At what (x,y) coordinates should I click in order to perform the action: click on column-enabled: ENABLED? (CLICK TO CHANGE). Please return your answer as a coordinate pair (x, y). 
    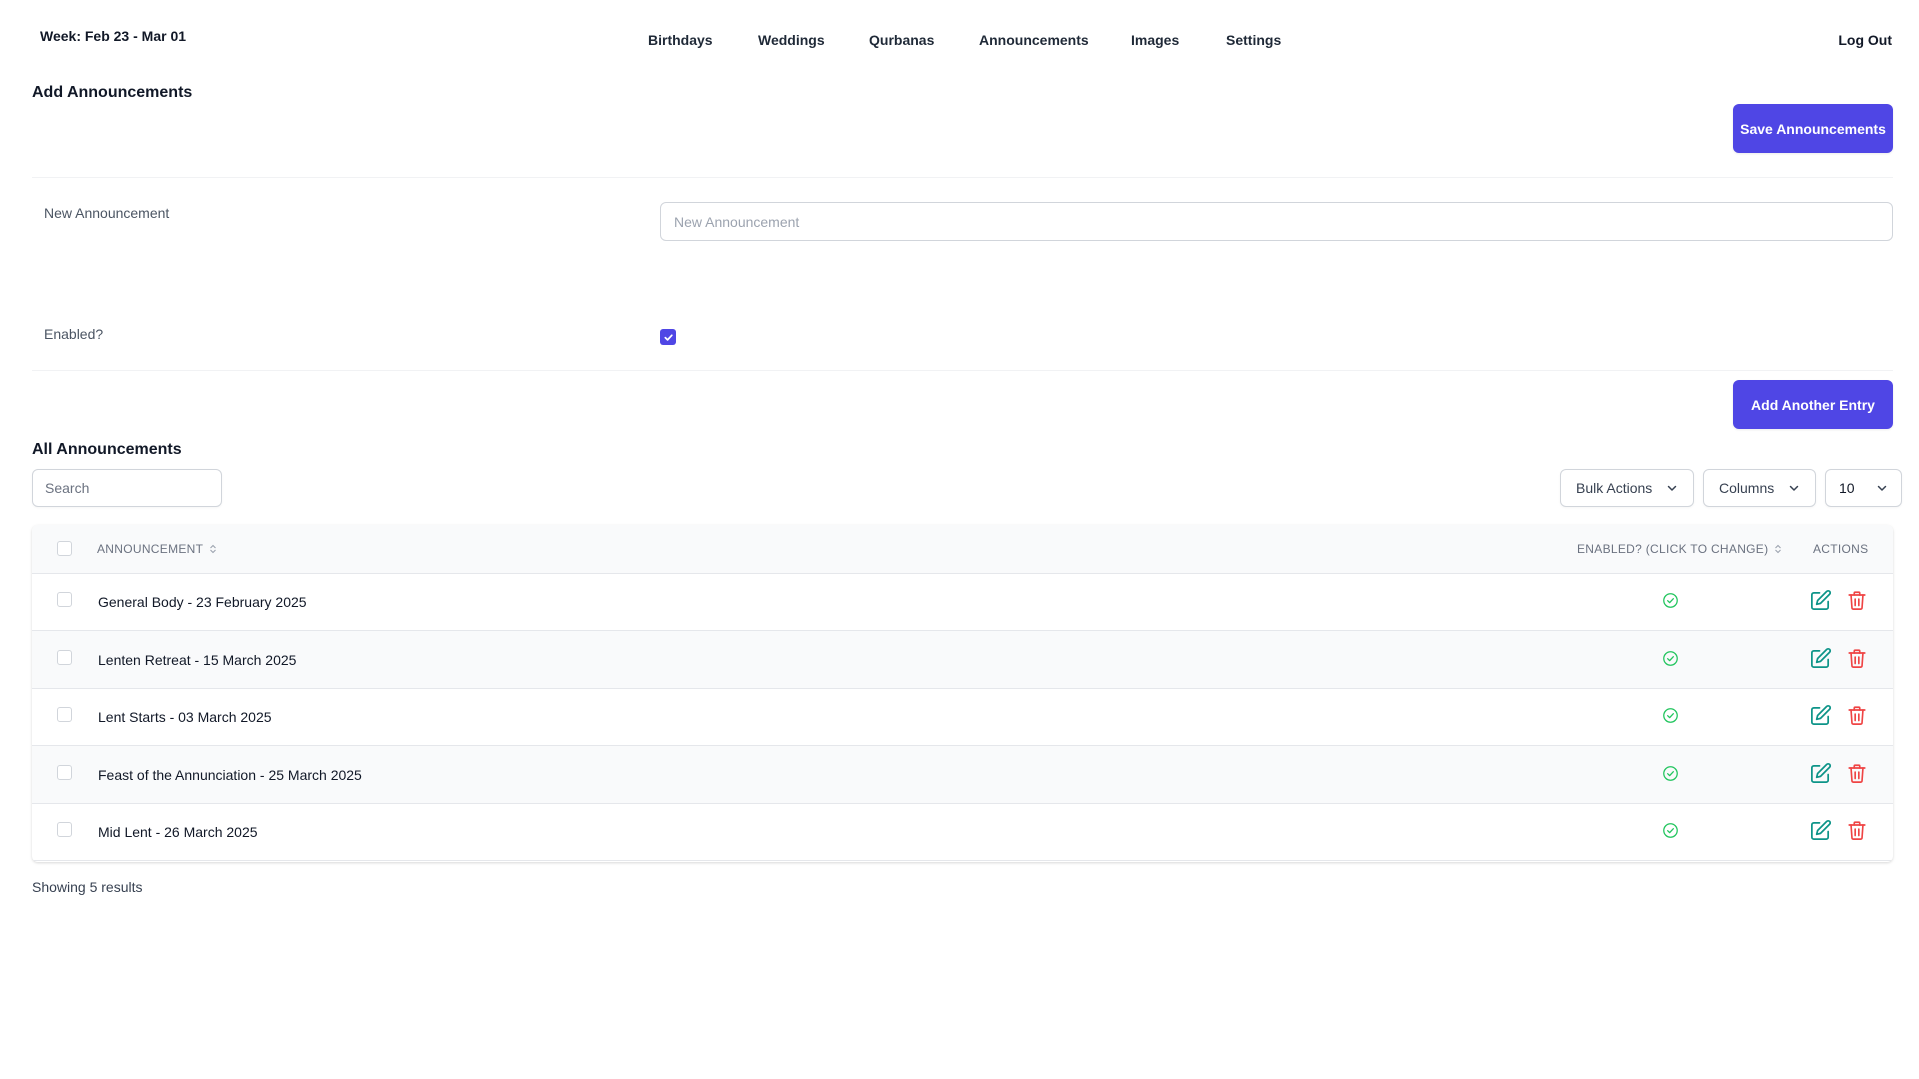
    Looking at the image, I should click on (1679, 549).